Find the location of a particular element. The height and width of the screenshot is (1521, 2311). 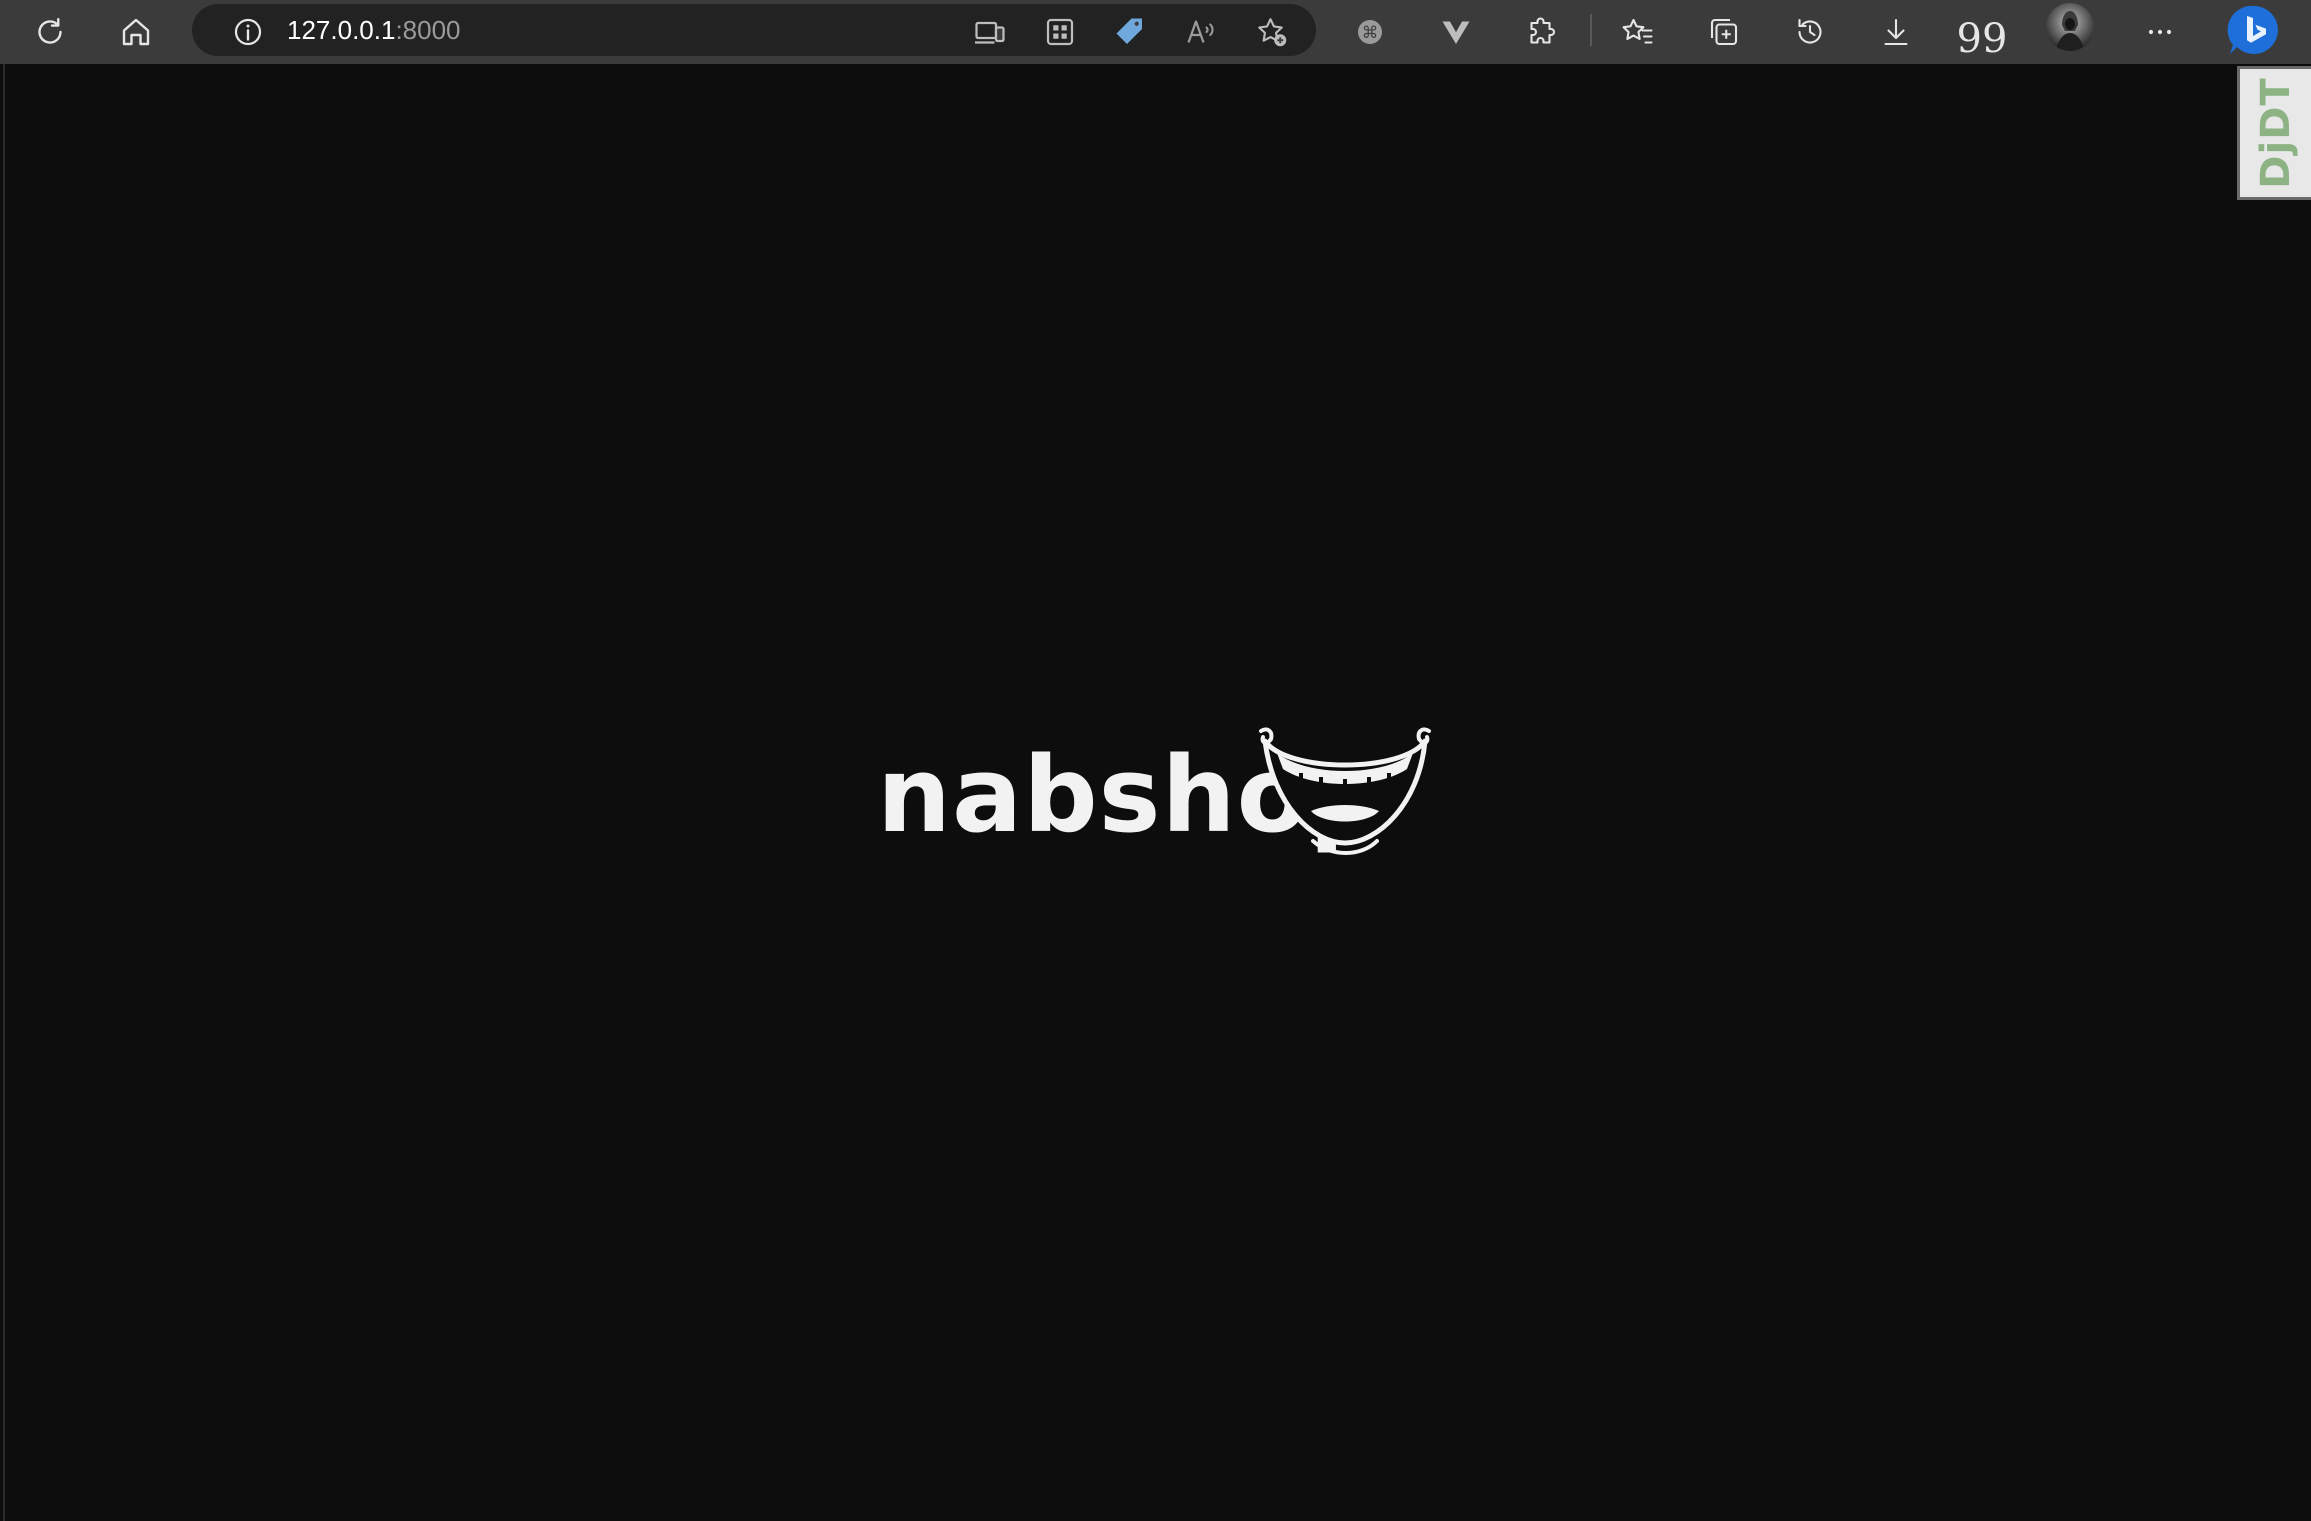

extension-shortcut-button: ⌘ is located at coordinates (1370, 32).